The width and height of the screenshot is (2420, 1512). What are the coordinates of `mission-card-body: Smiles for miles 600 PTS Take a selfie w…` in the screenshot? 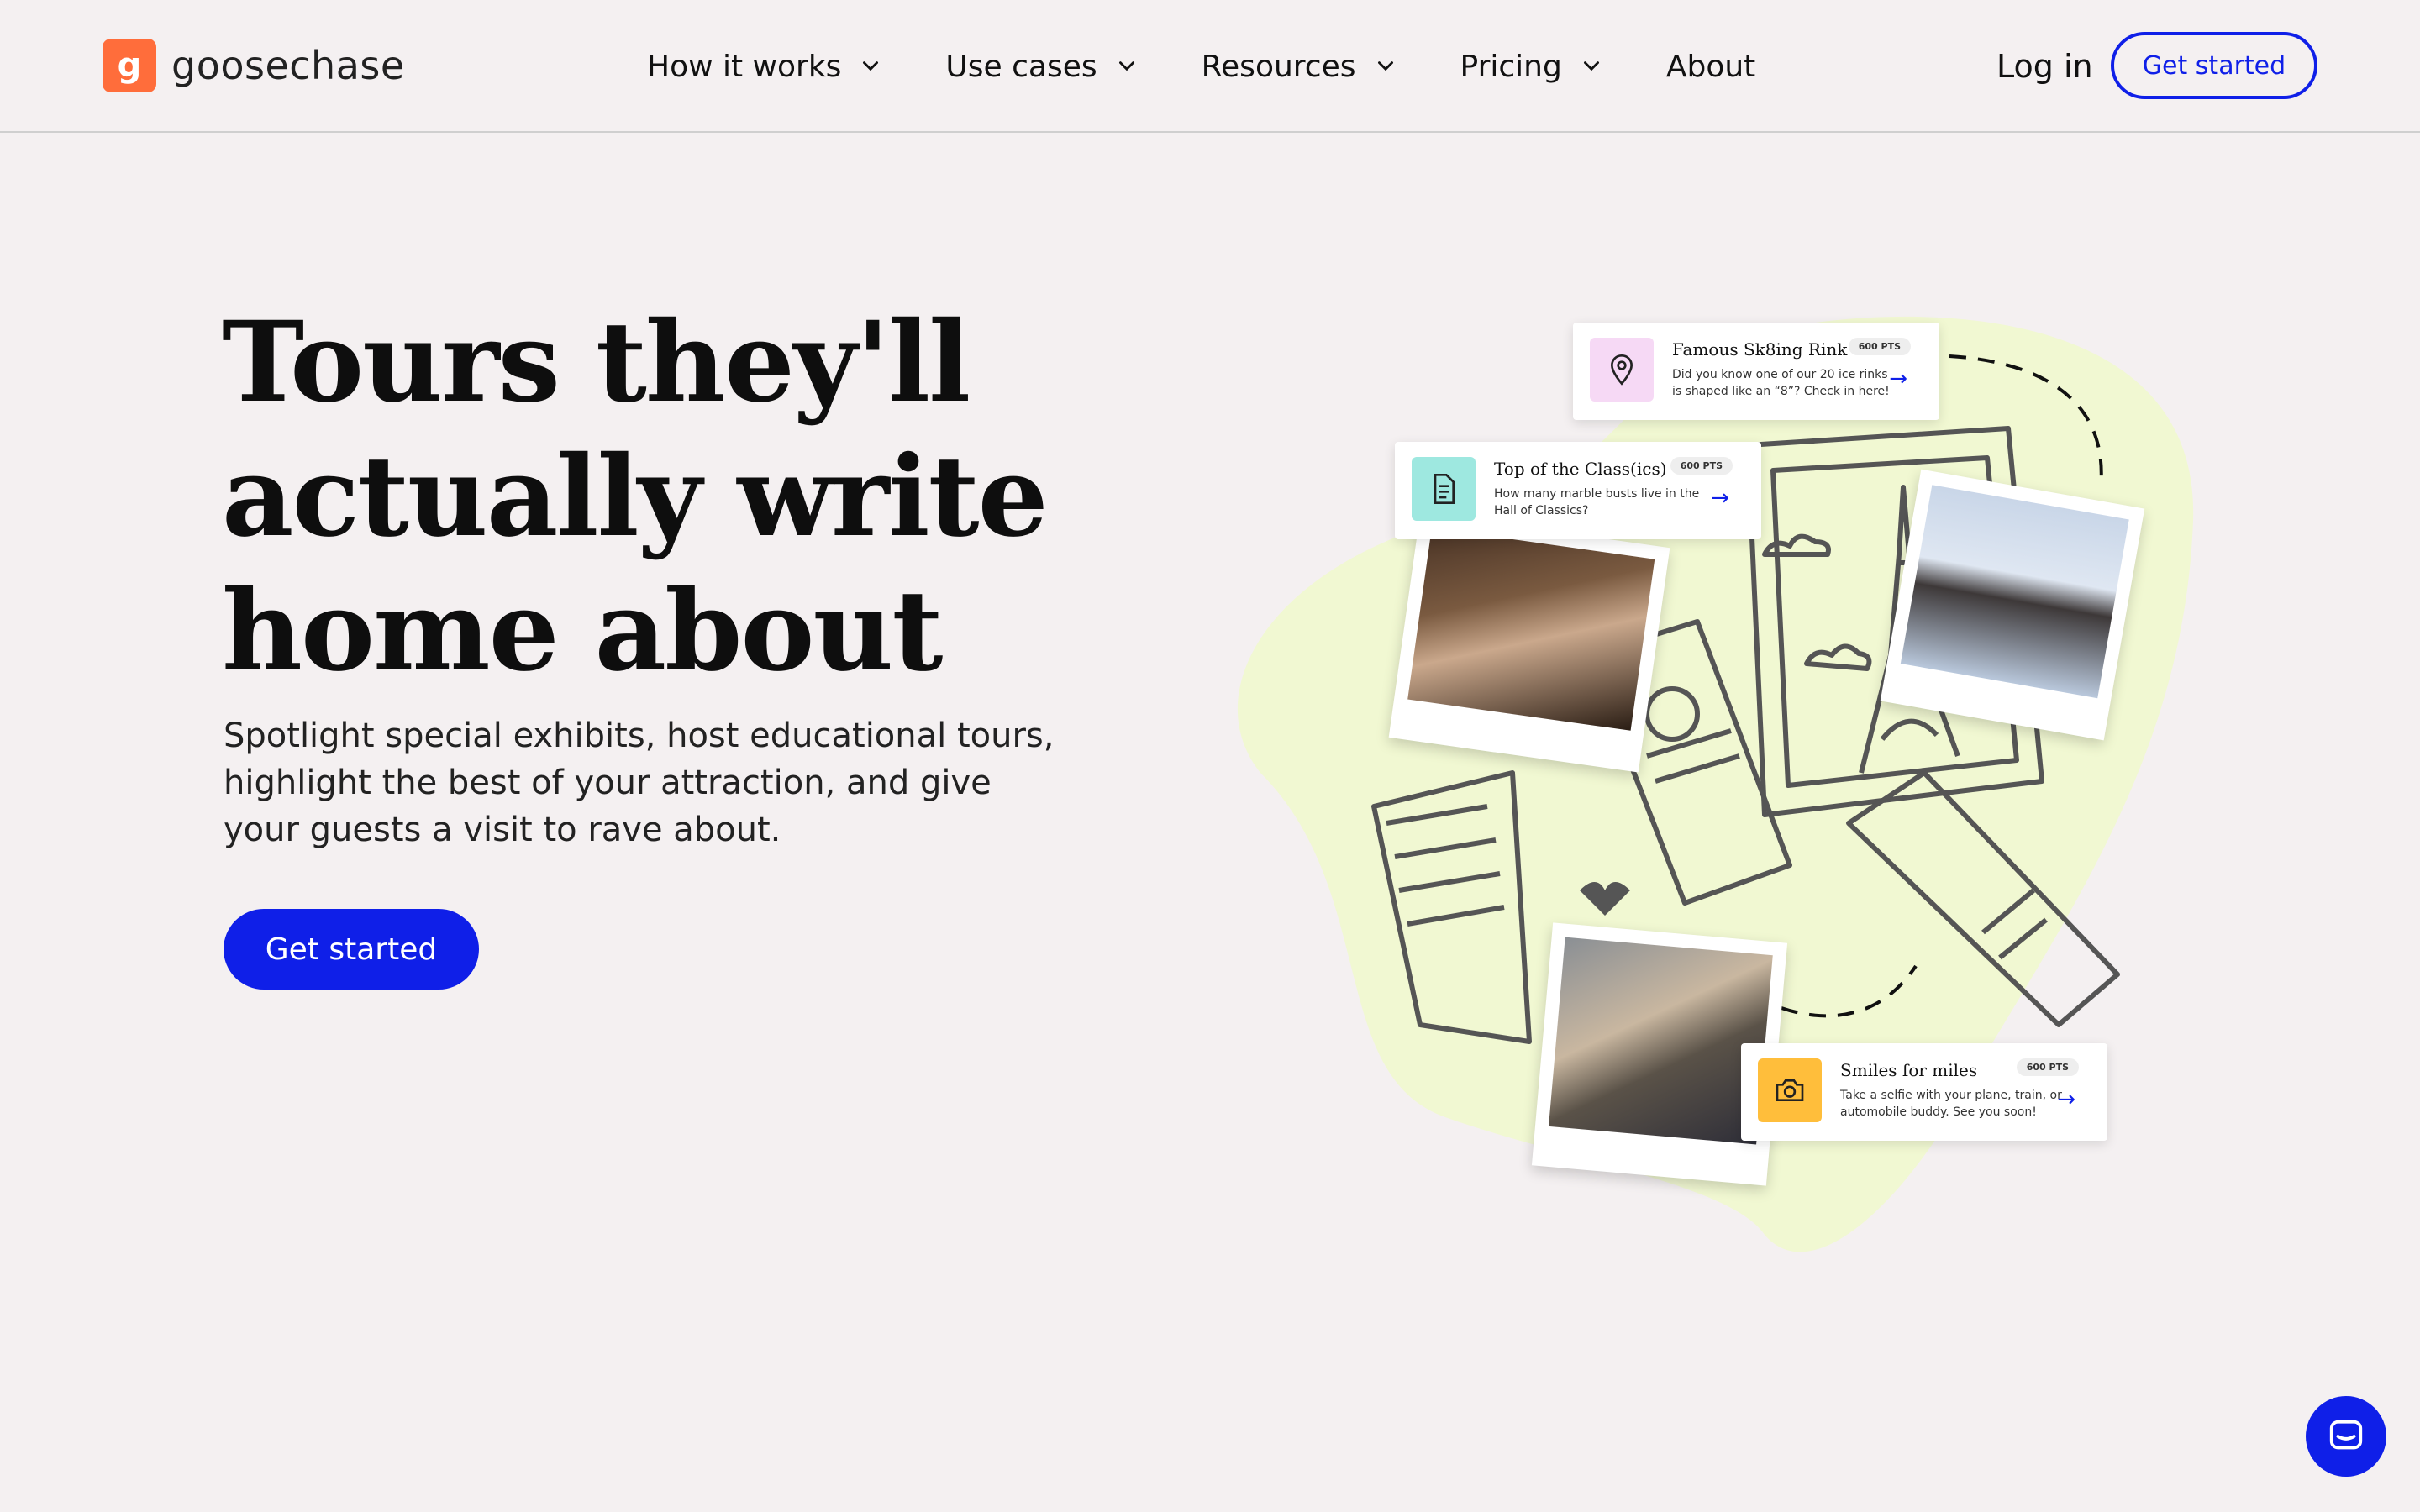 It's located at (1966, 1089).